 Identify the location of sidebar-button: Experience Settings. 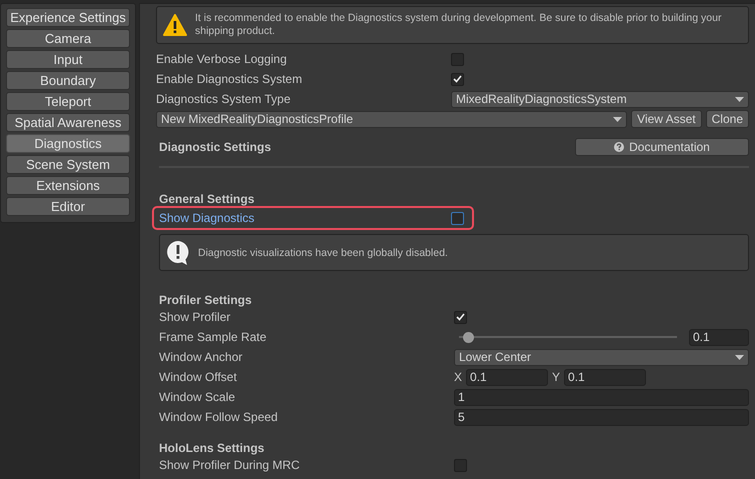
(68, 17).